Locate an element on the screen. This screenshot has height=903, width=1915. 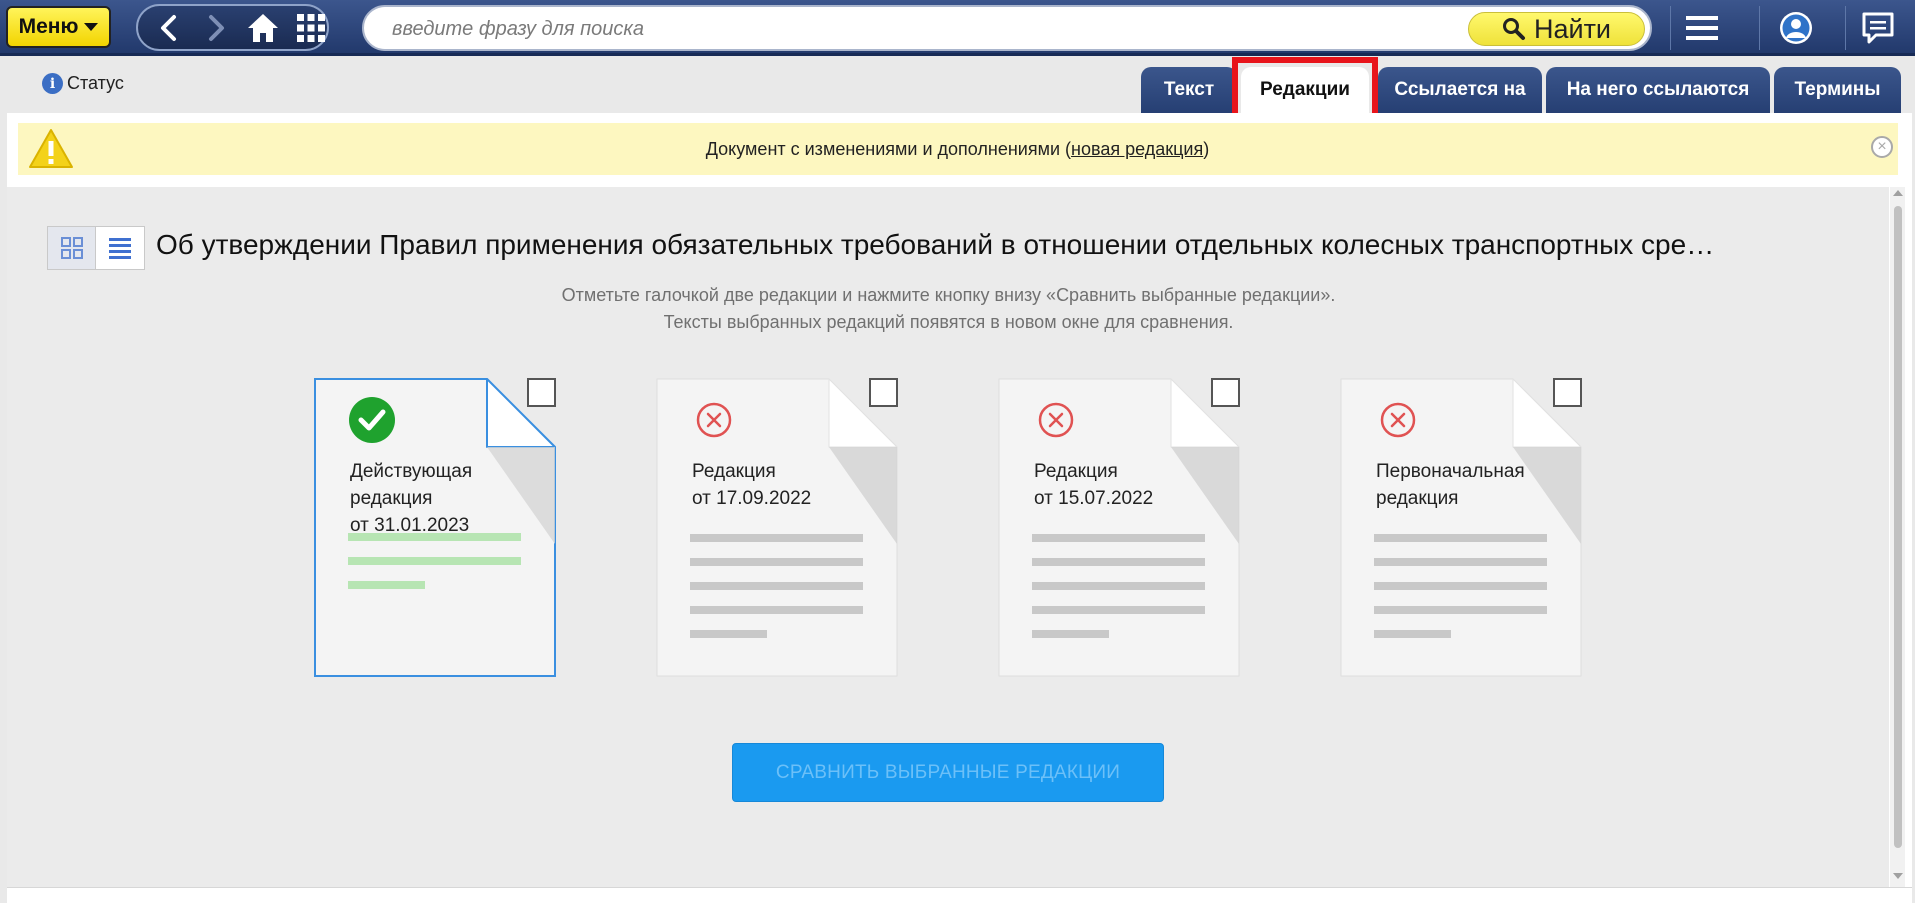
close-icon: × is located at coordinates (1882, 146).